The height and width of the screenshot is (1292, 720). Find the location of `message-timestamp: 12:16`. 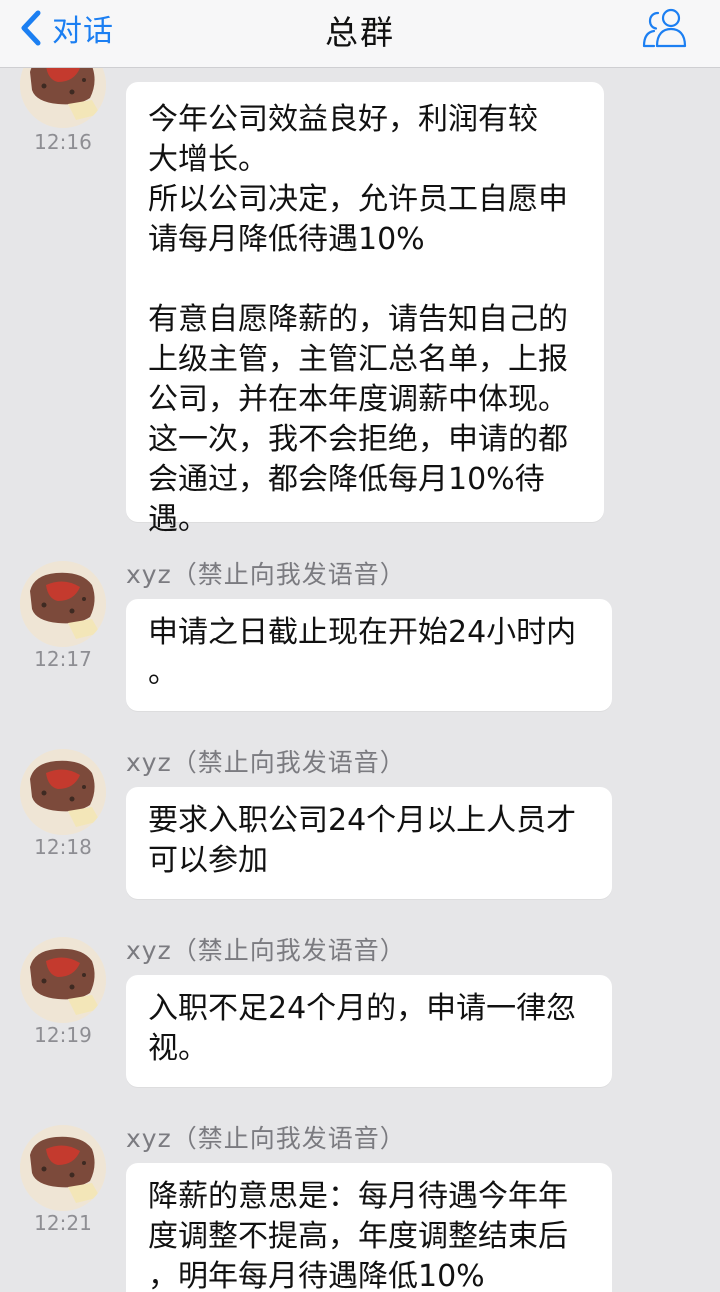

message-timestamp: 12:16 is located at coordinates (63, 142).